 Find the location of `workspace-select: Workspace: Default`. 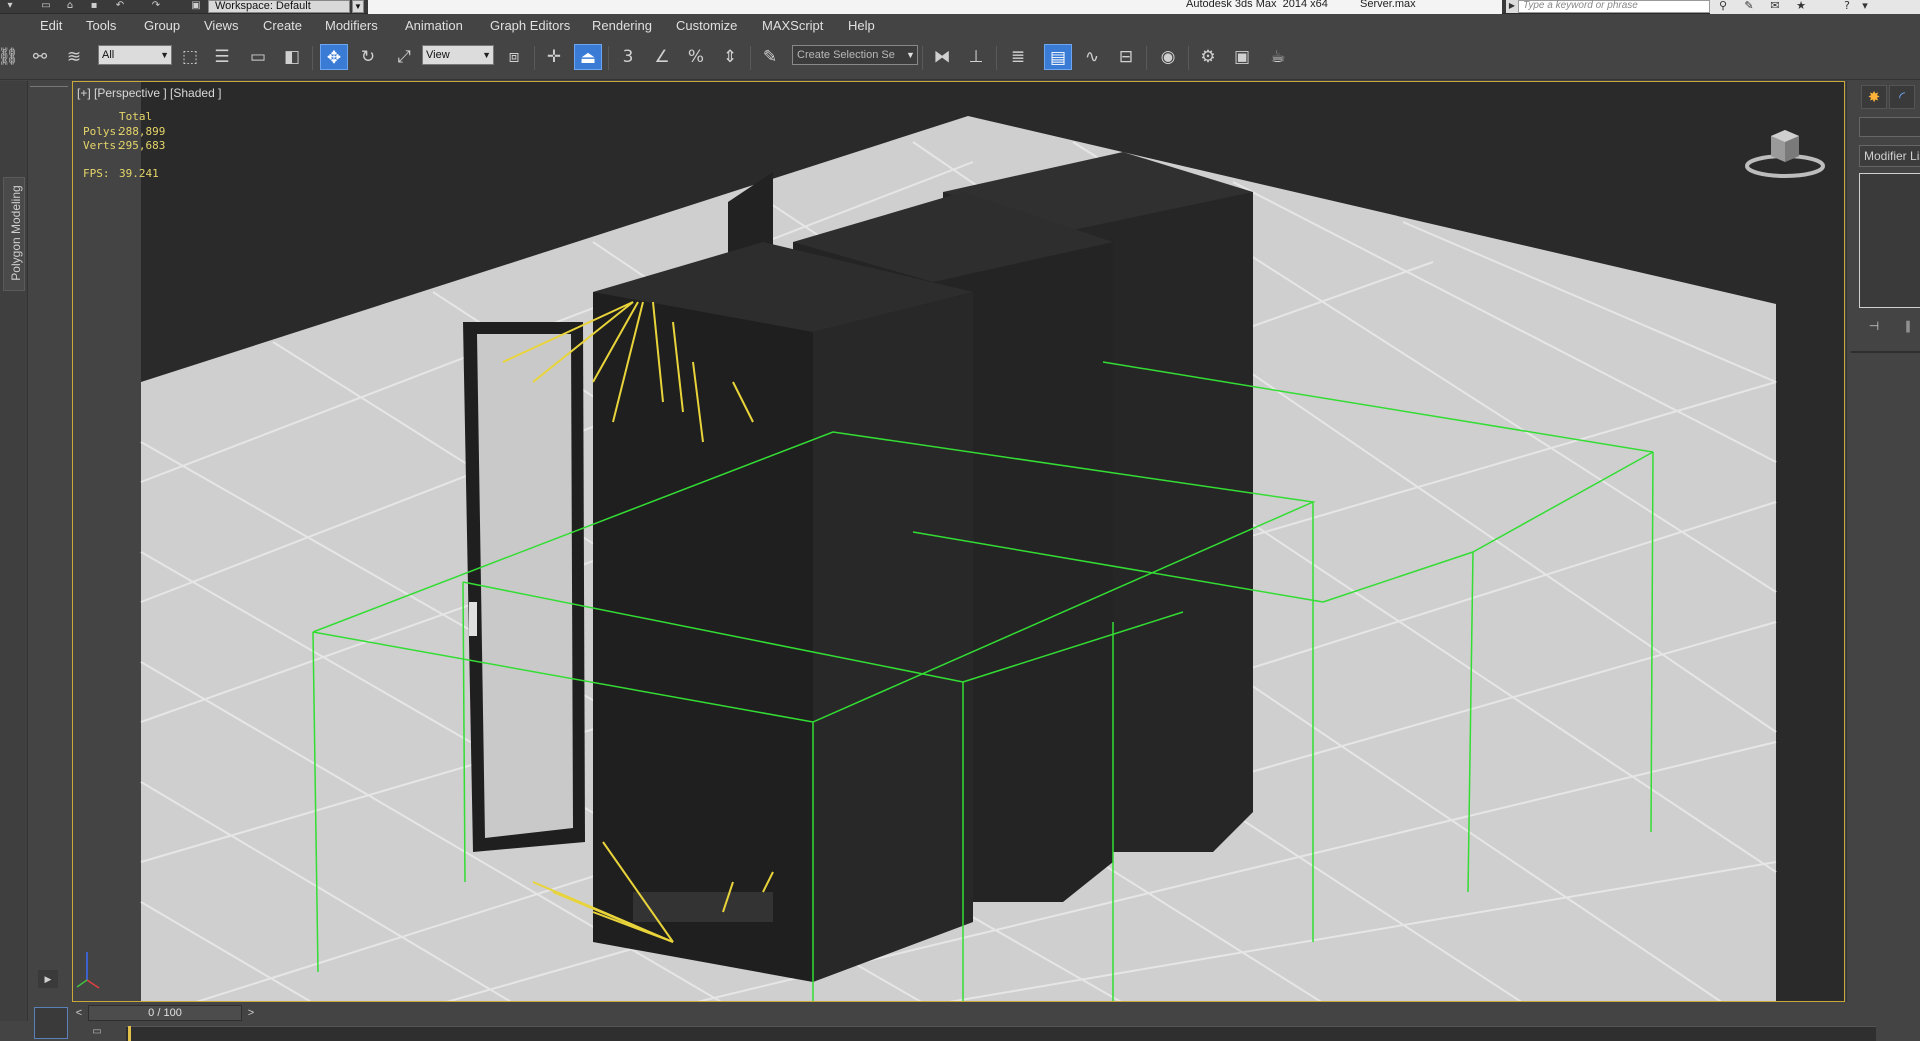

workspace-select: Workspace: Default is located at coordinates (279, 6).